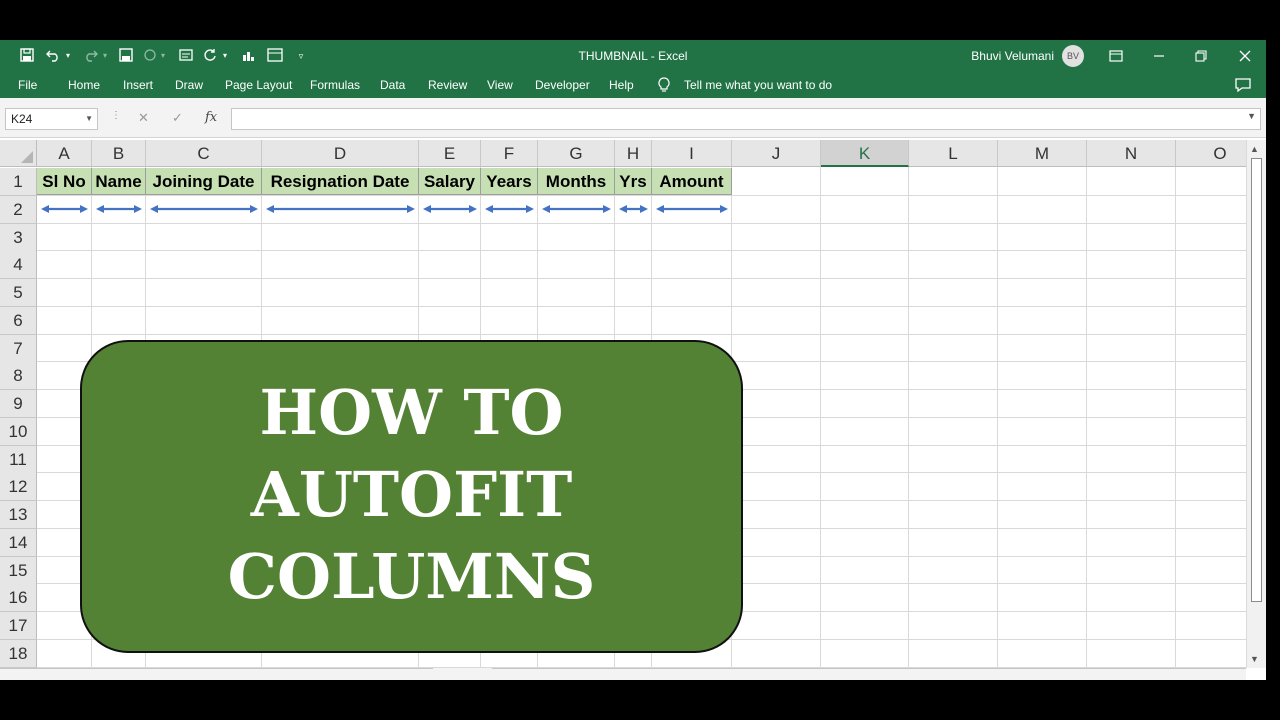  What do you see at coordinates (447, 85) in the screenshot?
I see `tab-review: Review` at bounding box center [447, 85].